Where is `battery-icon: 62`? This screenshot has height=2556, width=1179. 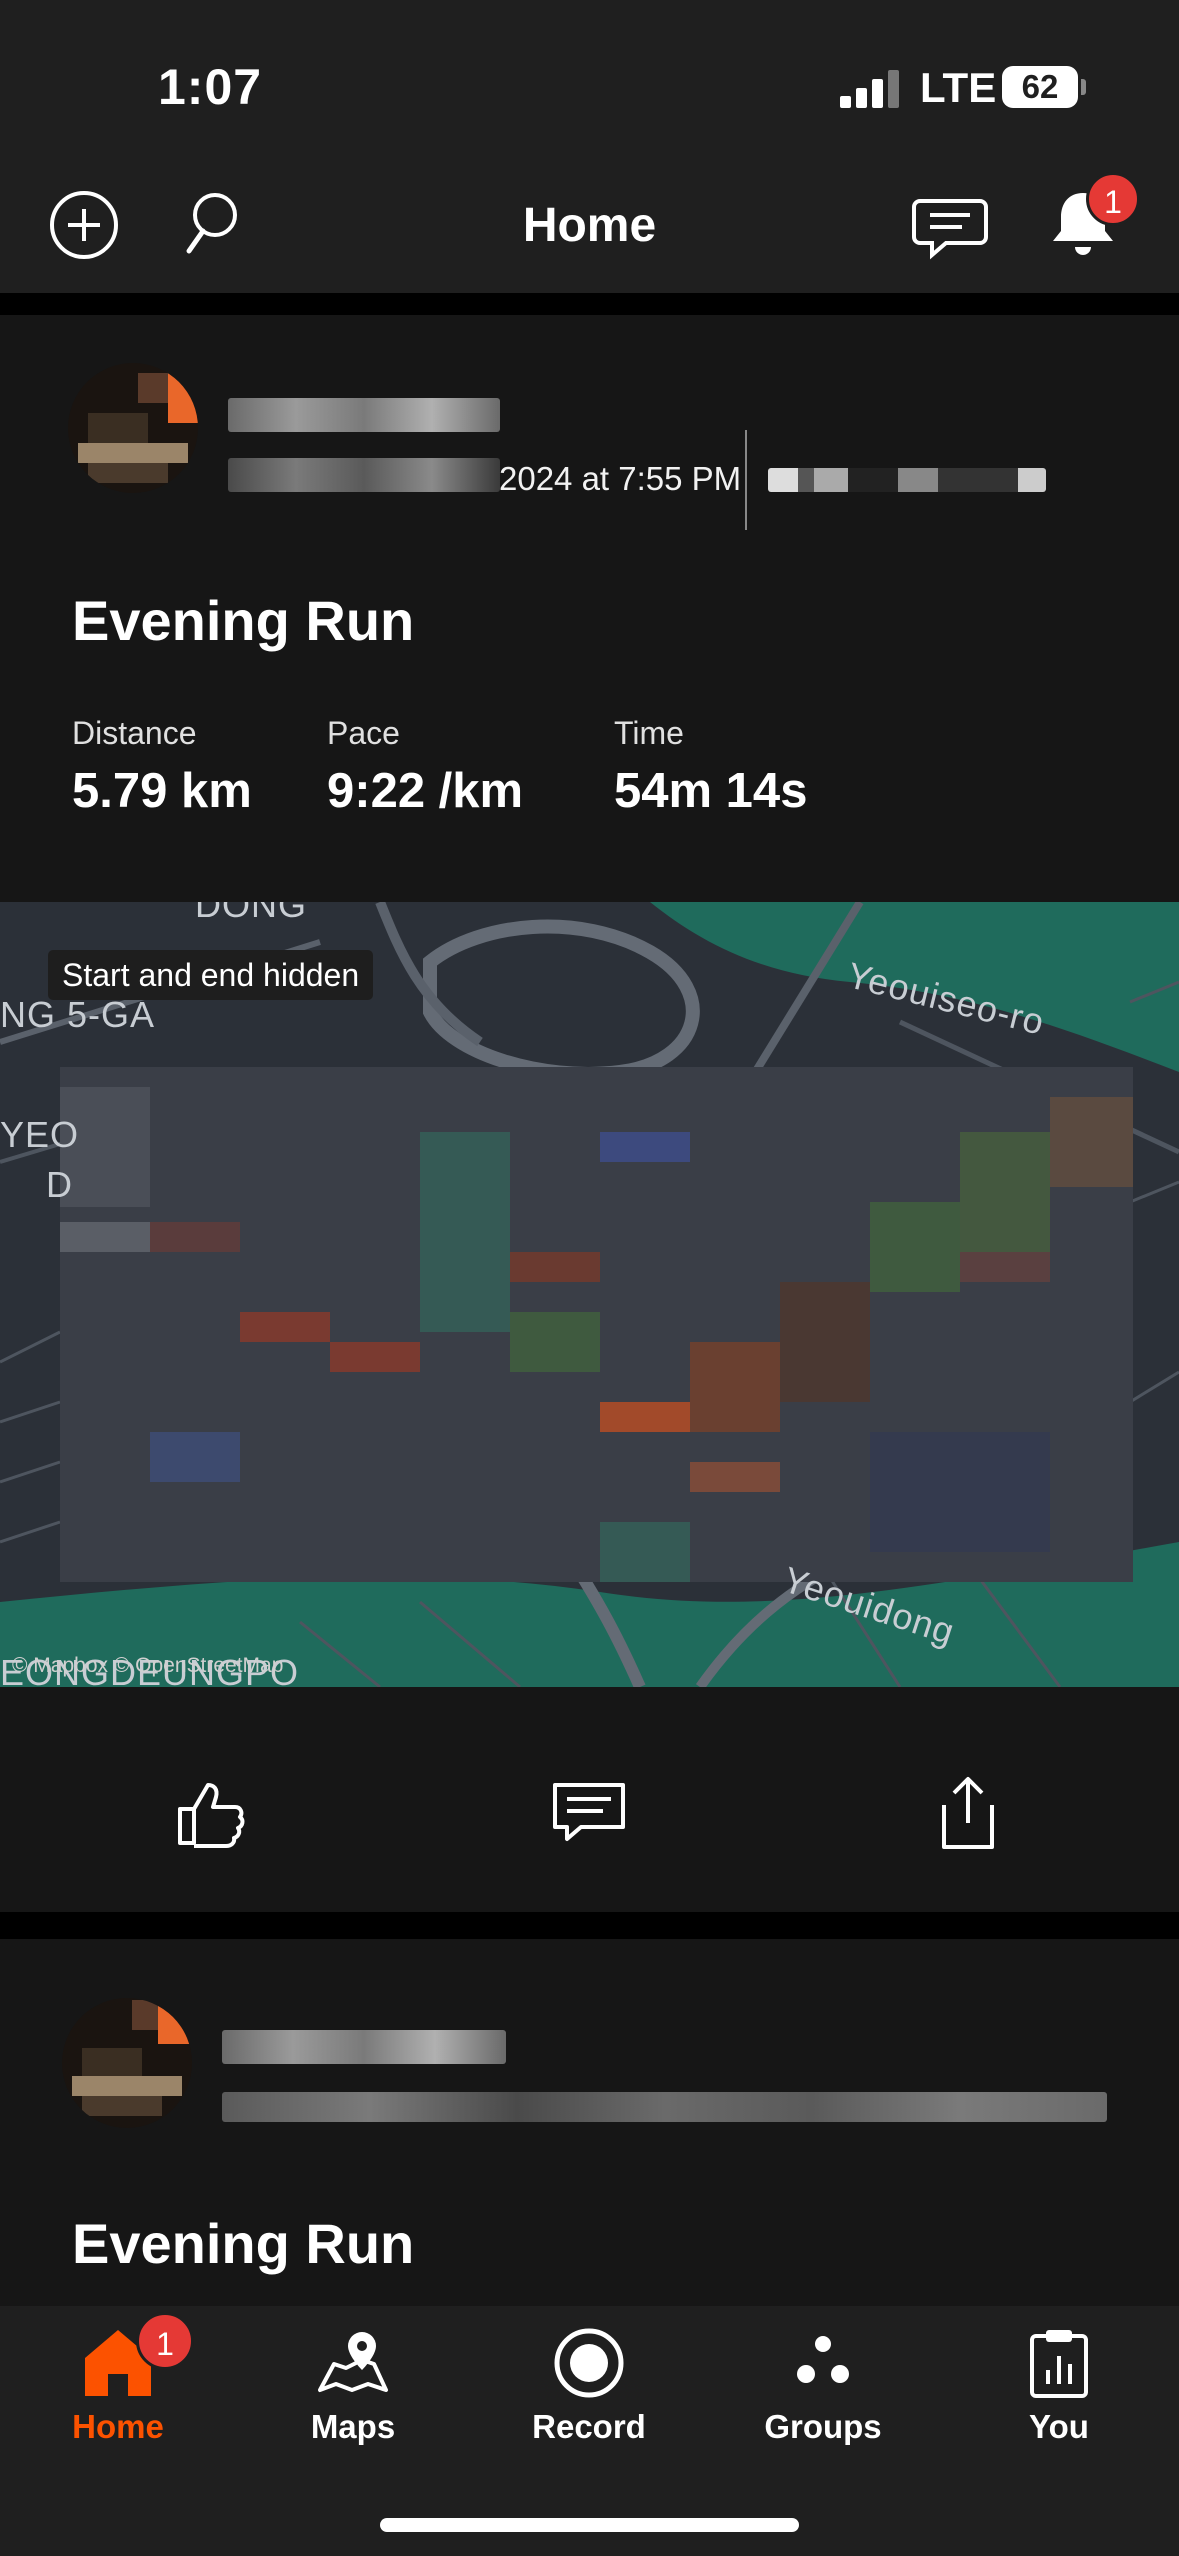 battery-icon: 62 is located at coordinates (1040, 87).